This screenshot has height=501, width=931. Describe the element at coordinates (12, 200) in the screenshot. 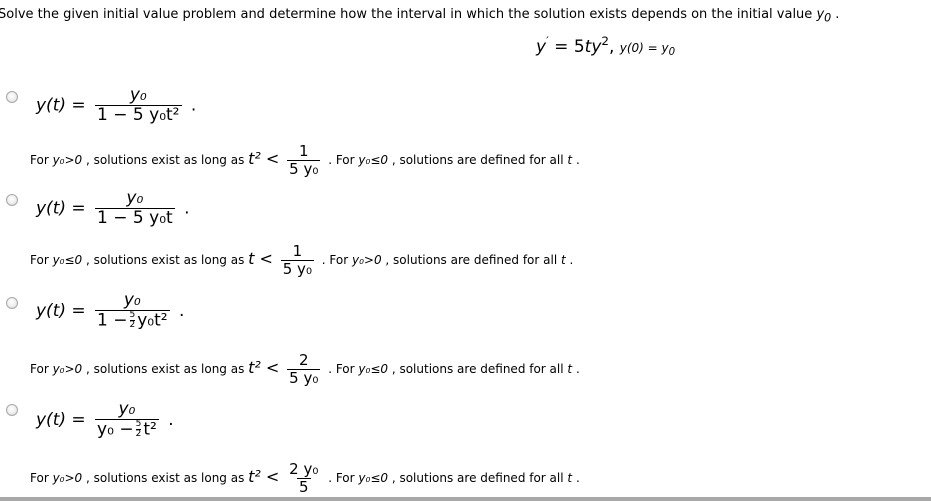

I see `option-2-radio` at that location.